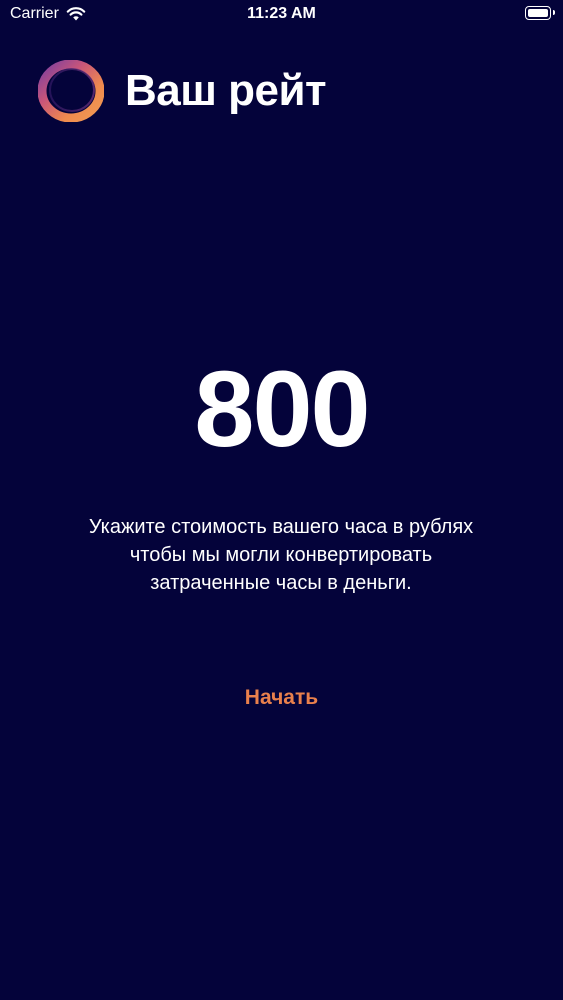  I want to click on rate-value: 800, so click(281, 409).